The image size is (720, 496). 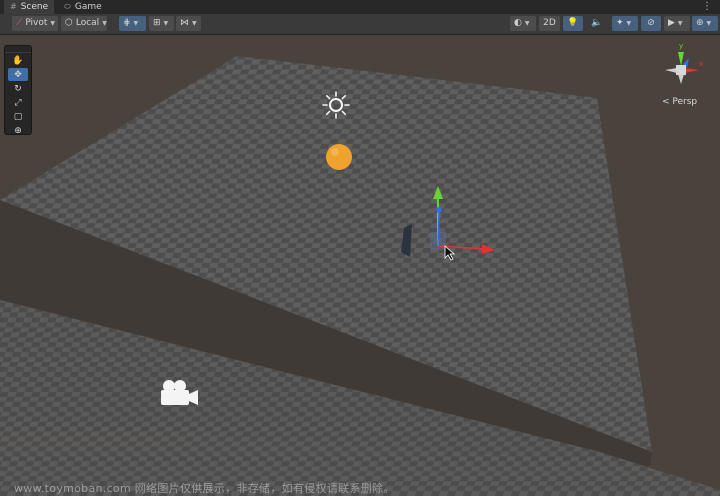 I want to click on hand-icon: ✋, so click(x=18, y=60).